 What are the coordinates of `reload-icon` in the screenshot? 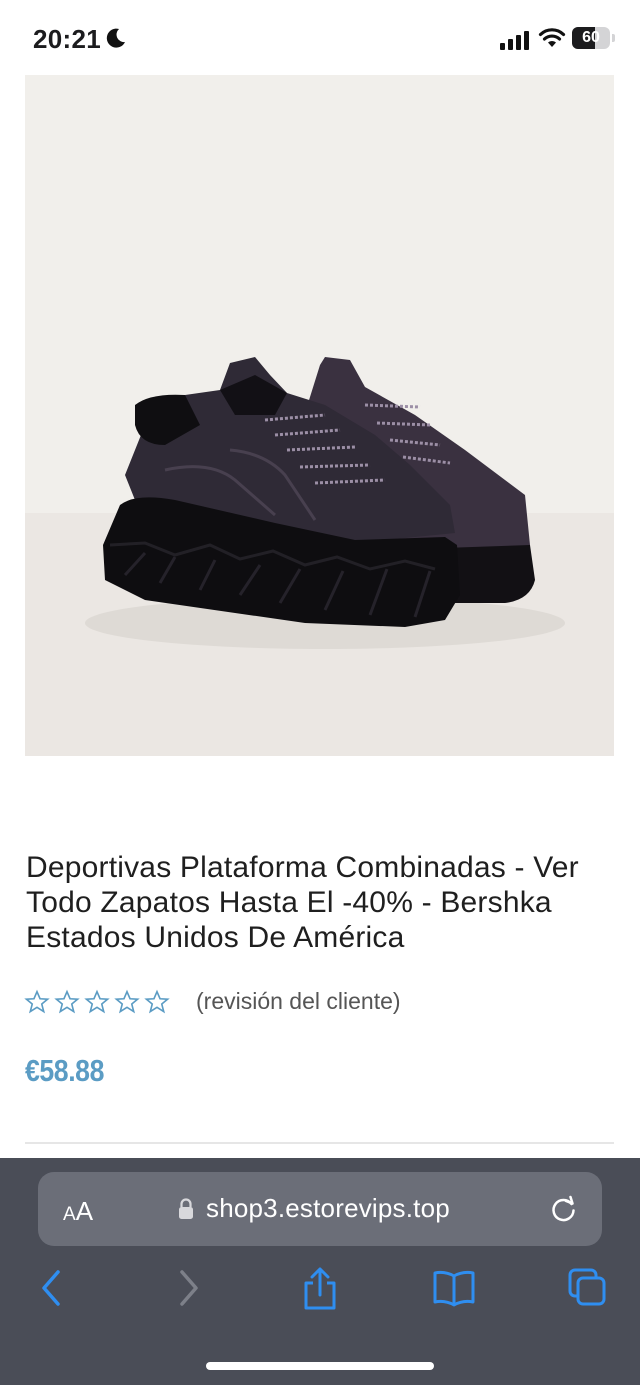 It's located at (564, 1209).